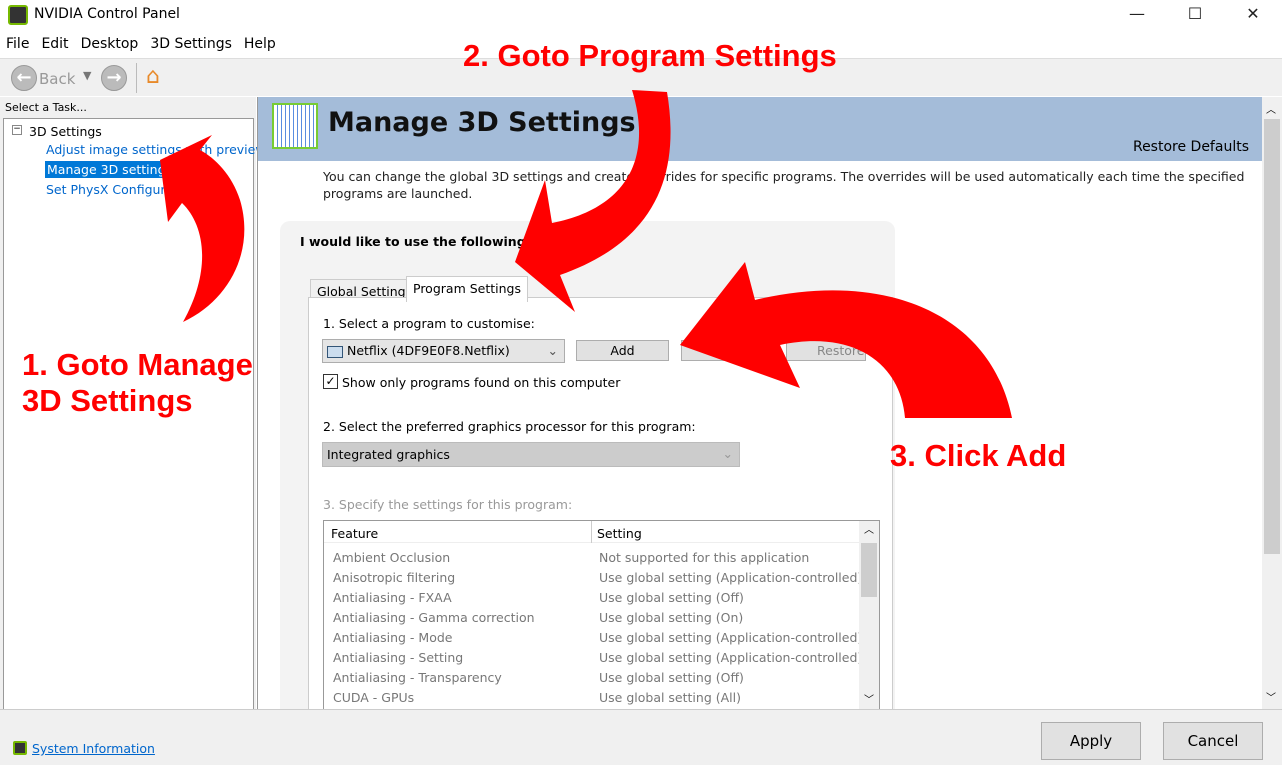 This screenshot has height=765, width=1282. What do you see at coordinates (593, 201) in the screenshot?
I see `arrow-2-icon` at bounding box center [593, 201].